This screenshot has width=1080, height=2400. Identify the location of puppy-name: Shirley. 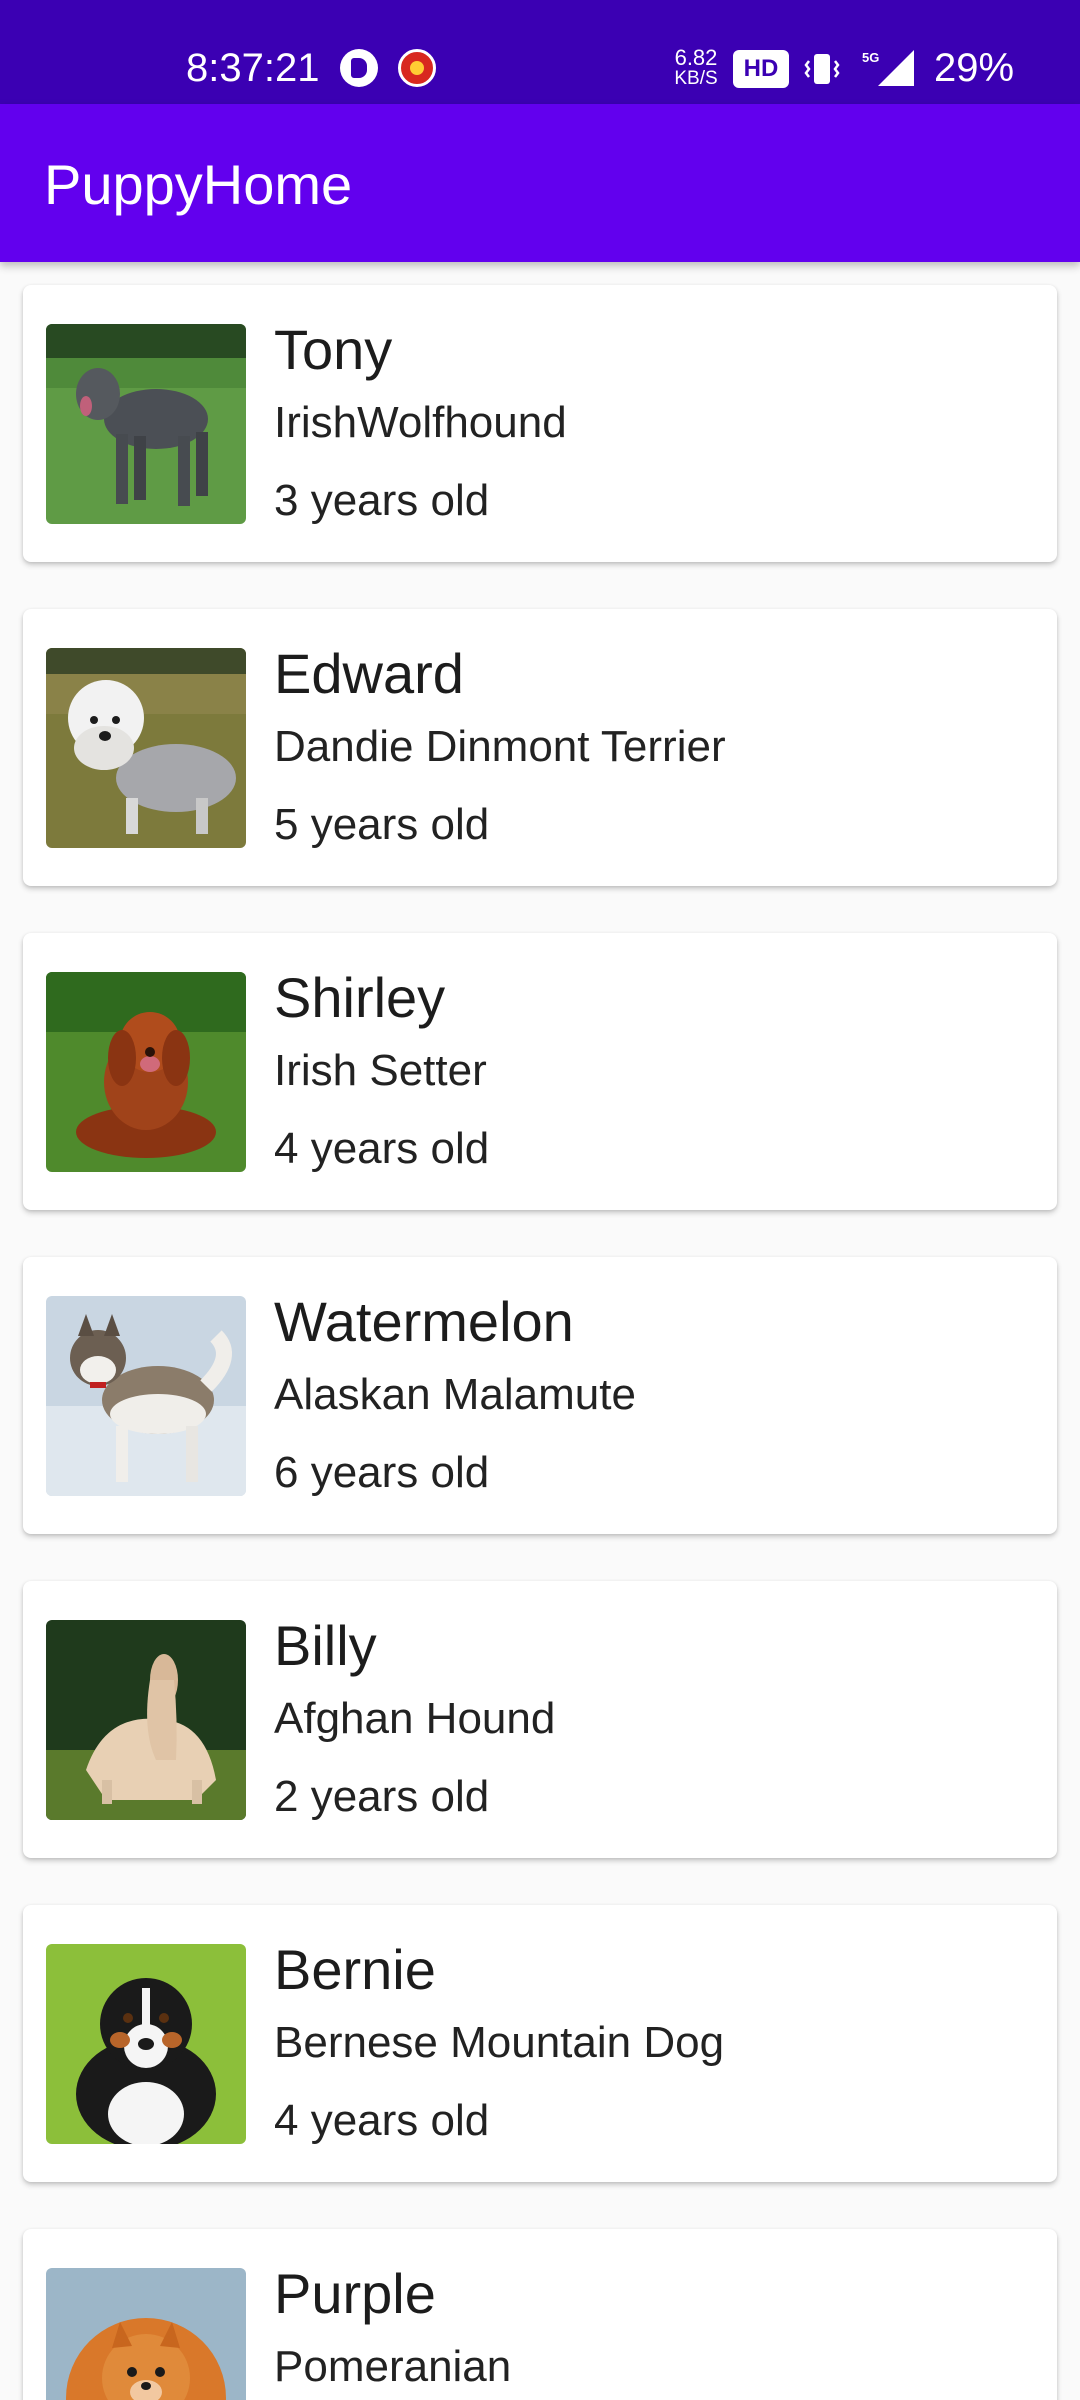
(360, 997).